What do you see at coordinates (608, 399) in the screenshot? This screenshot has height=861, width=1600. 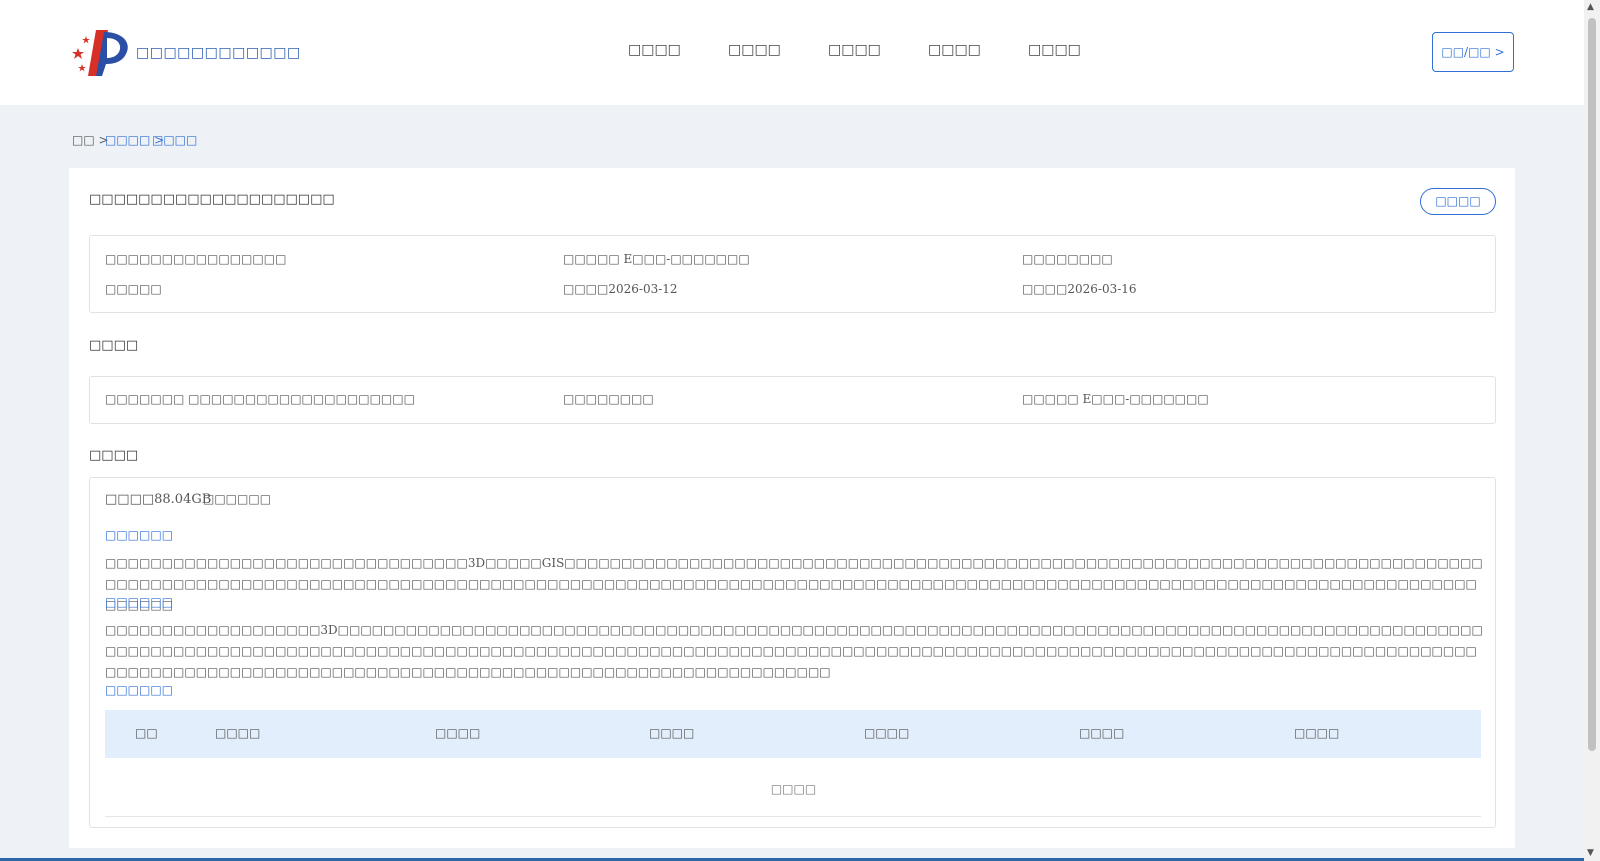 I see `provider-cell: □□□□□□□□` at bounding box center [608, 399].